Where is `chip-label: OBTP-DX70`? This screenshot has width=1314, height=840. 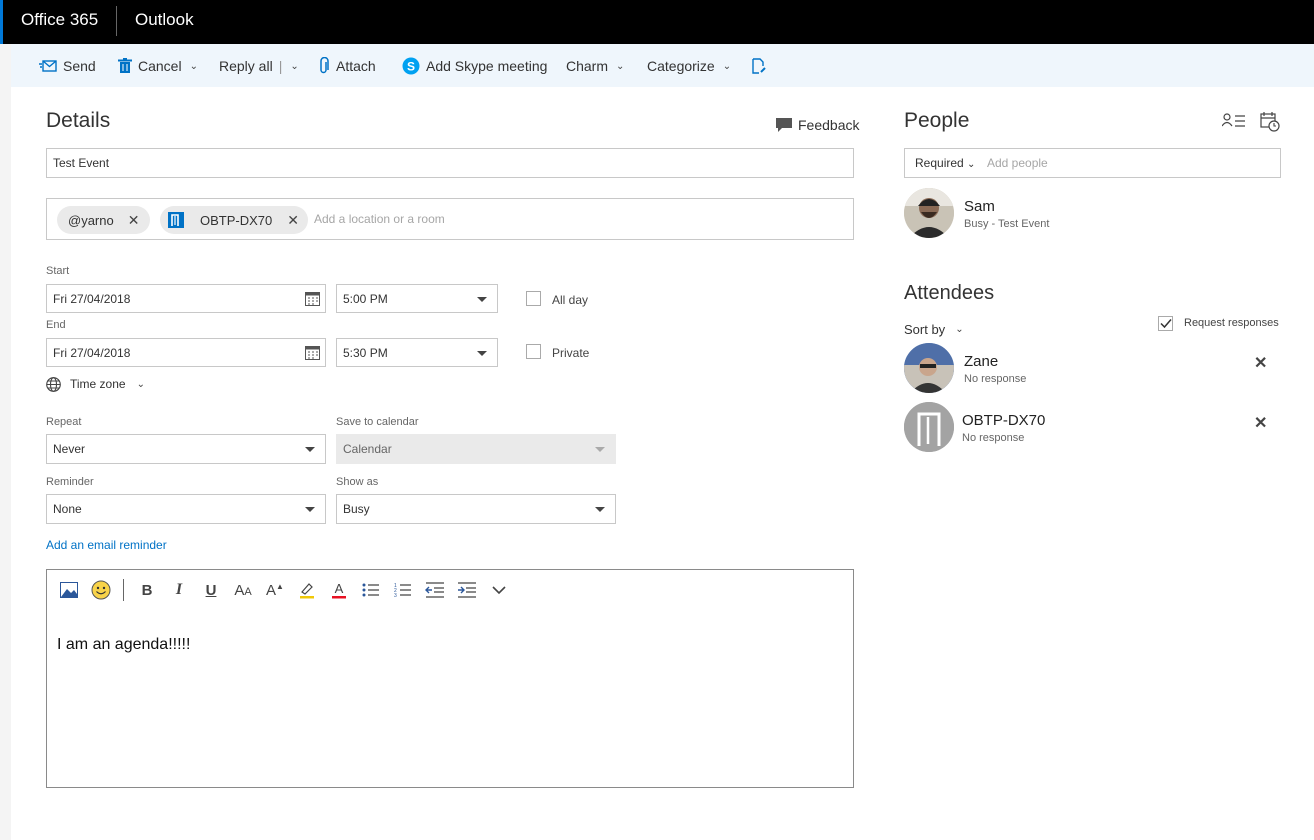
chip-label: OBTP-DX70 is located at coordinates (236, 220).